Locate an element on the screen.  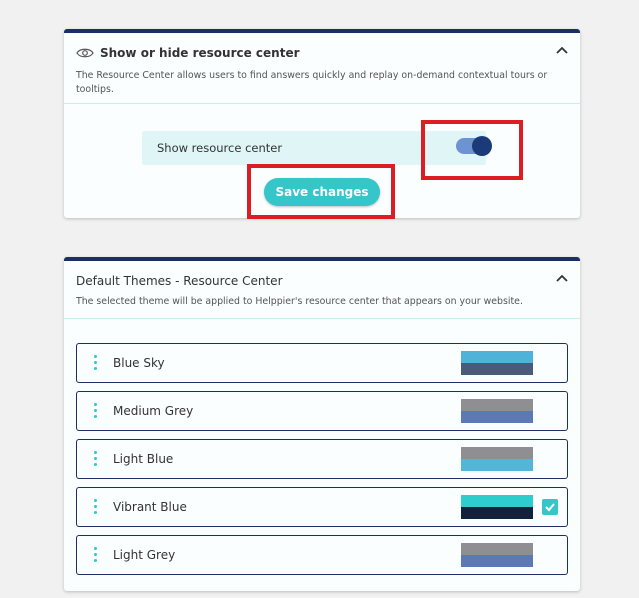
theme-name: Light Grey is located at coordinates (144, 555).